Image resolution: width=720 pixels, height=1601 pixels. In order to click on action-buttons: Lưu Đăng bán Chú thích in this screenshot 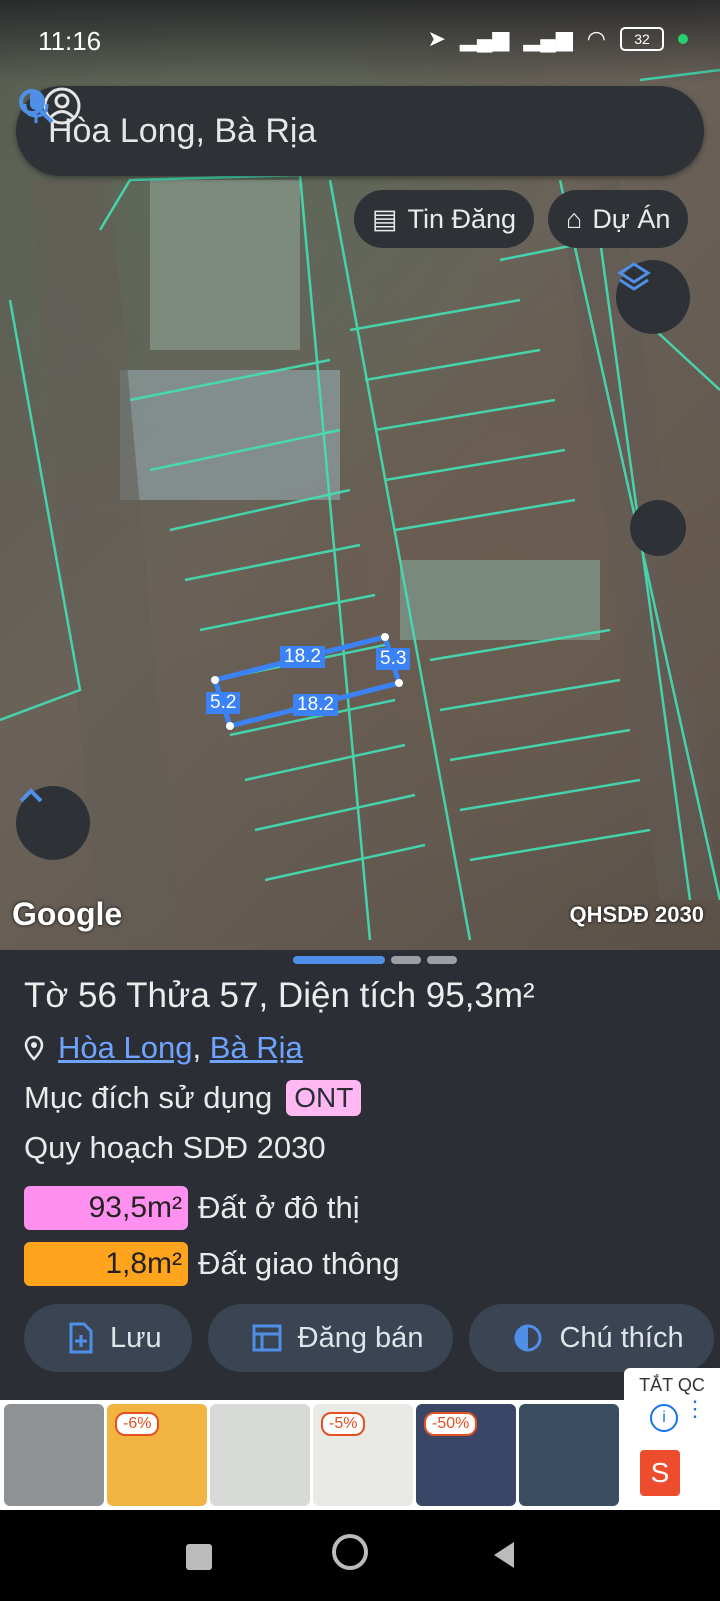, I will do `click(369, 1338)`.